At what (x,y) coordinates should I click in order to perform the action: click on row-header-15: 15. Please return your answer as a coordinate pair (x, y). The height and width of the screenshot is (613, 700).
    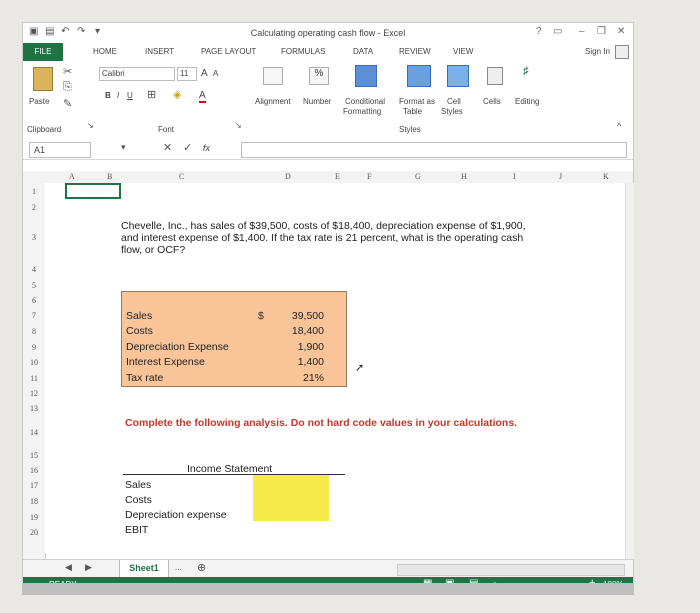
    Looking at the image, I should click on (34, 455).